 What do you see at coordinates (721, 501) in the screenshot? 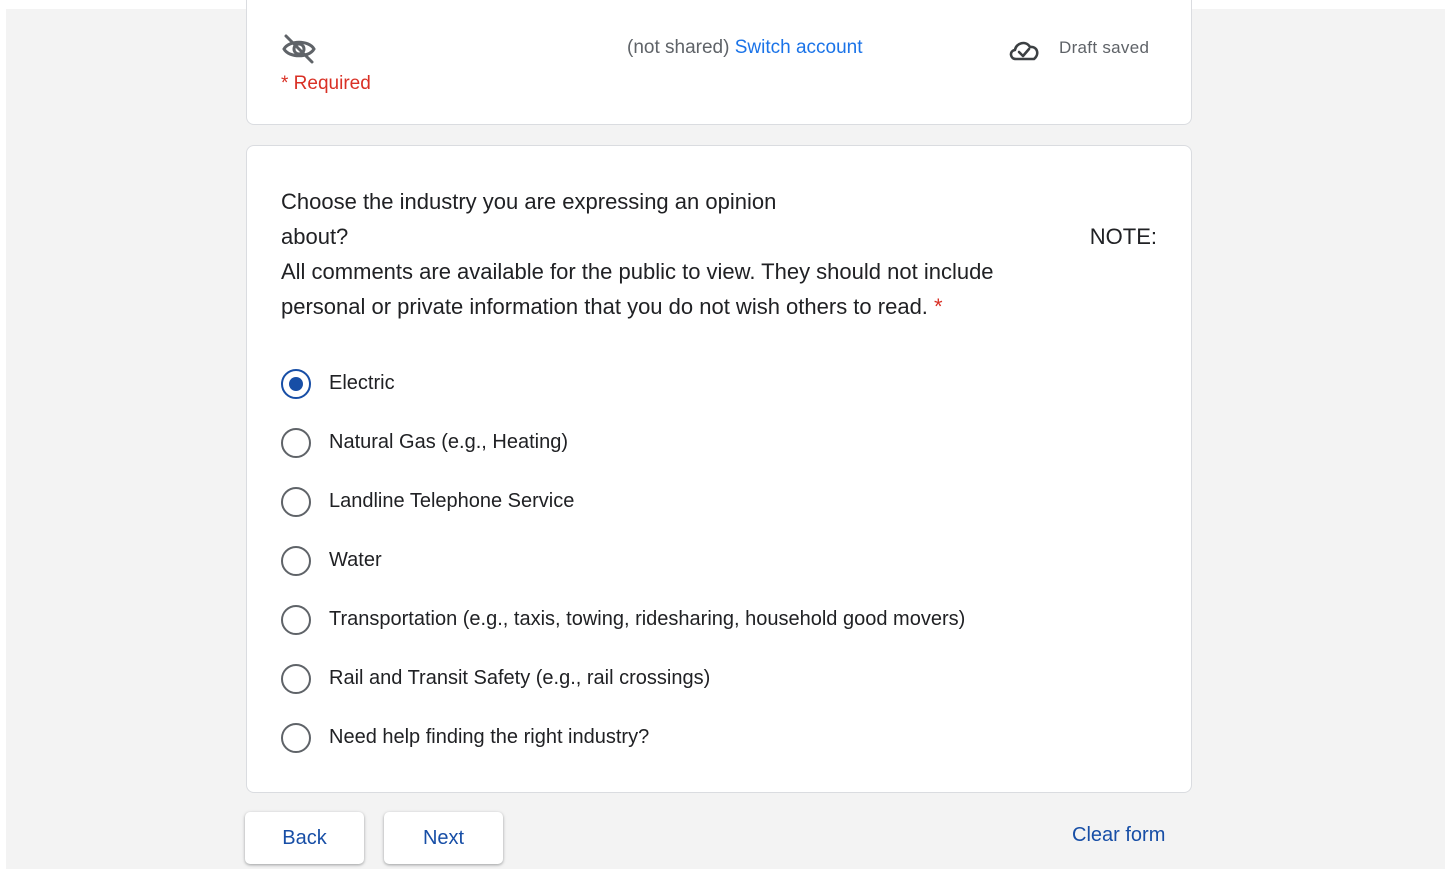
I see `option-landline-telephone: Landline Telephone Service` at bounding box center [721, 501].